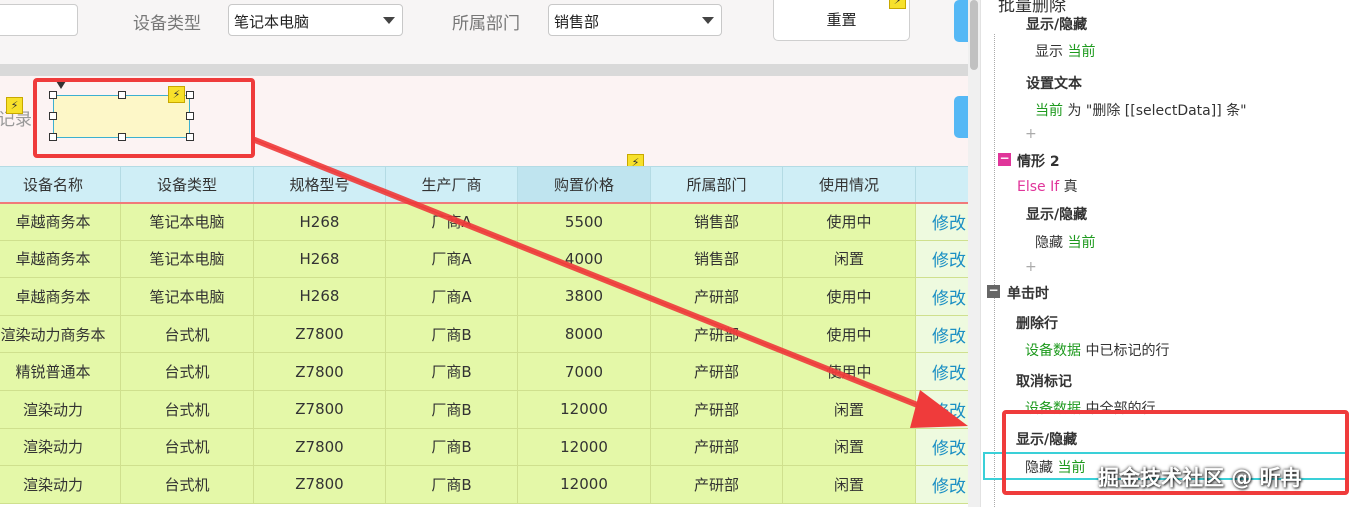 The height and width of the screenshot is (507, 1349). Describe the element at coordinates (1065, 51) in the screenshot. I see `action-show-current: 显示 当前` at that location.